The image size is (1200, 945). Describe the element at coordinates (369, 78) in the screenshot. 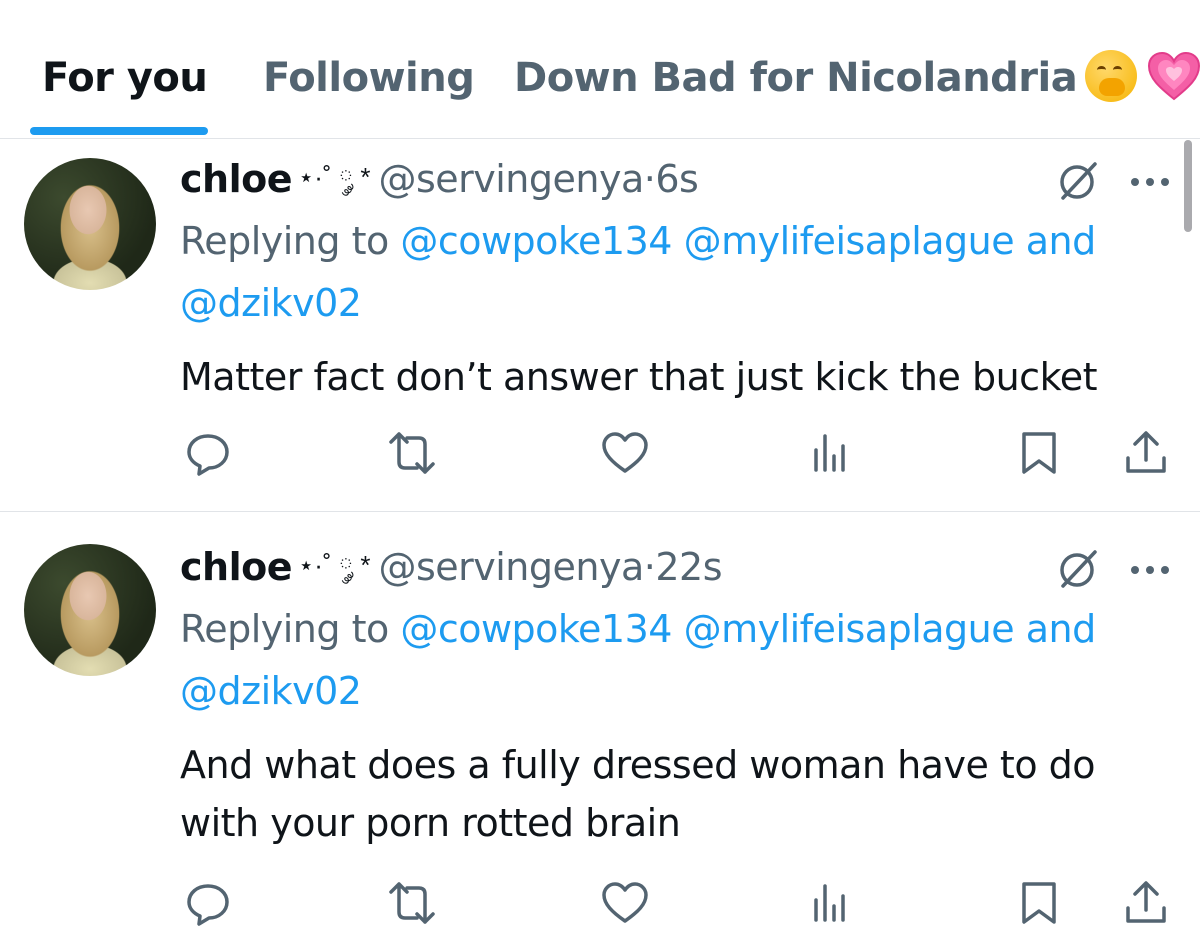

I see `tab-following: Following` at that location.